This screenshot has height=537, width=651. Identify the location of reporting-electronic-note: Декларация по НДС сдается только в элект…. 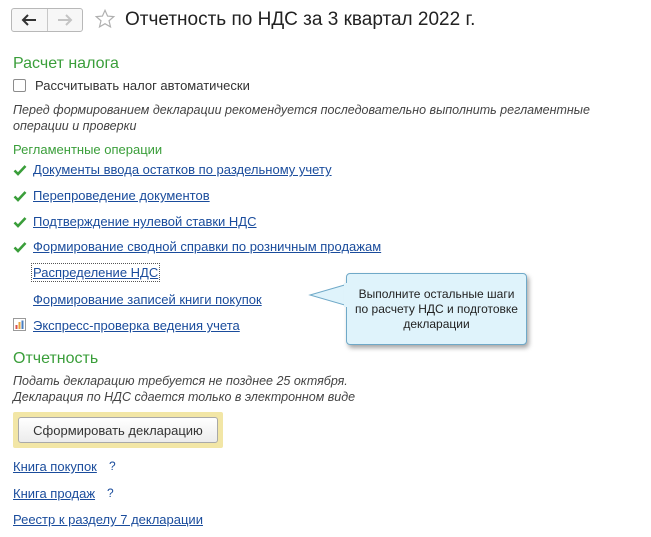
(184, 397).